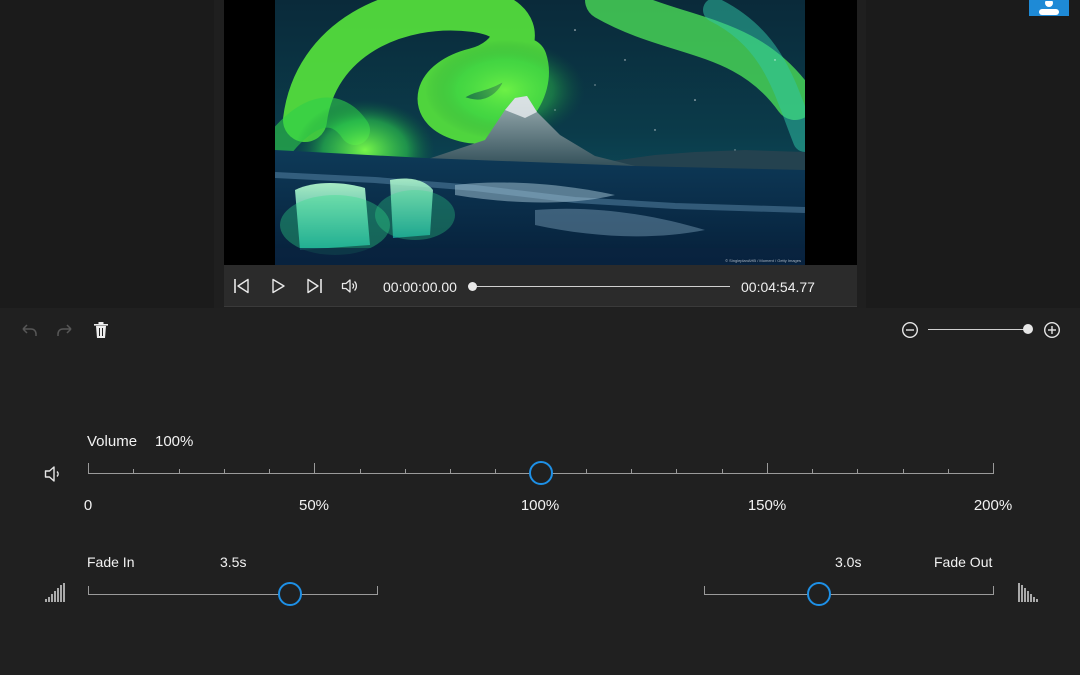 The image size is (1080, 675). I want to click on total-time: 00:04:54.77, so click(778, 287).